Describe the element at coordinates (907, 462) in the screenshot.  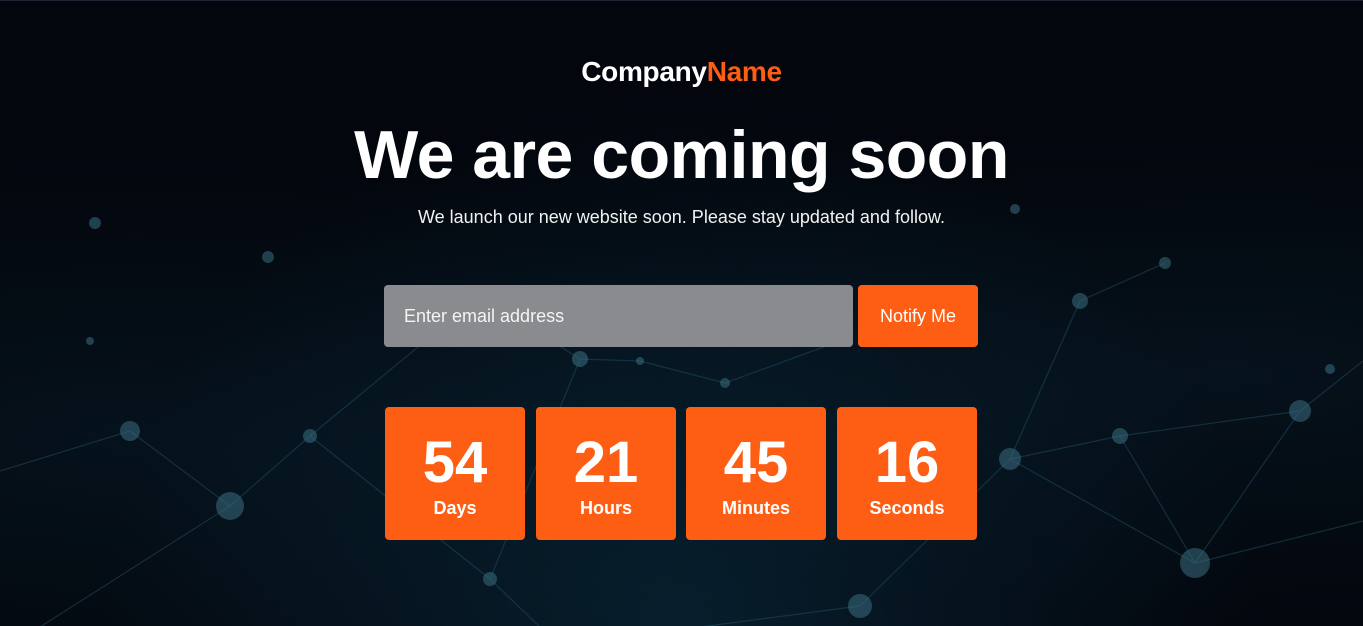
I see `countdown-seconds-value: 16` at that location.